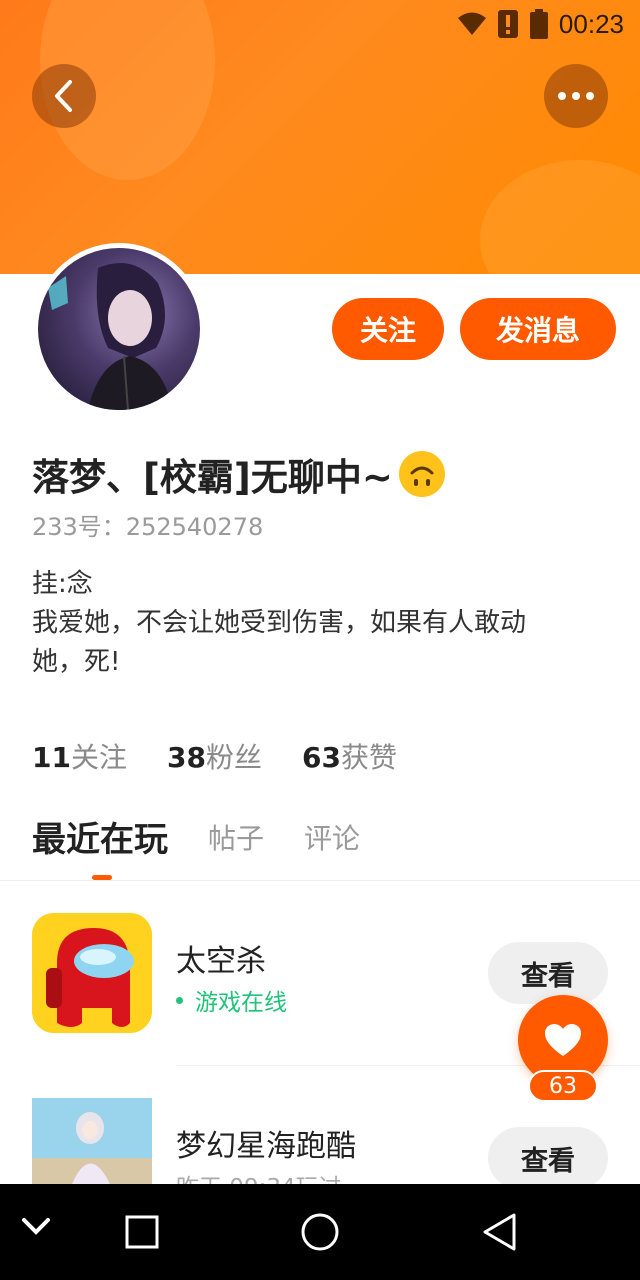 The image size is (640, 1280). I want to click on system-nav-bar, so click(320, 1232).